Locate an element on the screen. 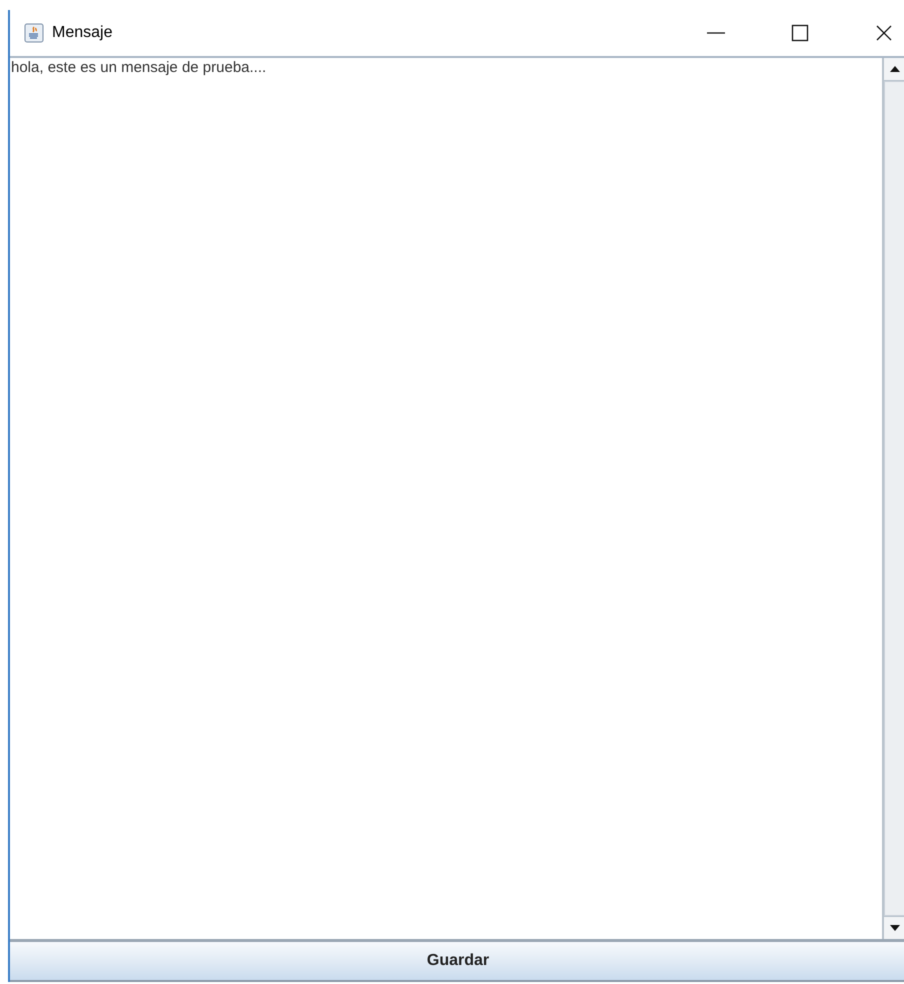  scroll-down-icon is located at coordinates (895, 928).